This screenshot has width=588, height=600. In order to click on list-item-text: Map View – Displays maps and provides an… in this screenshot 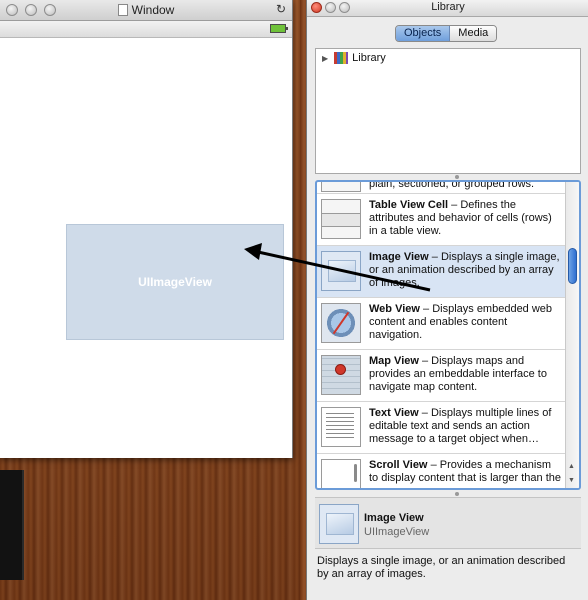, I will do `click(466, 374)`.